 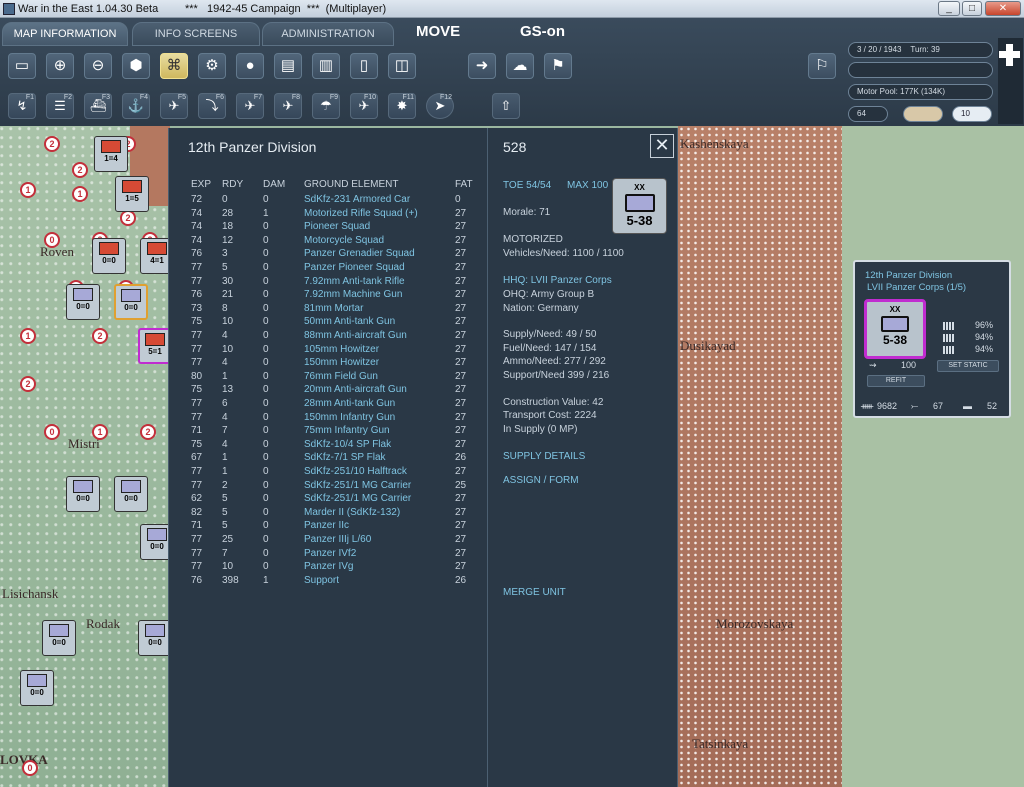 What do you see at coordinates (353, 295) in the screenshot?
I see `cell-name: 7.92mm Machine Gun` at bounding box center [353, 295].